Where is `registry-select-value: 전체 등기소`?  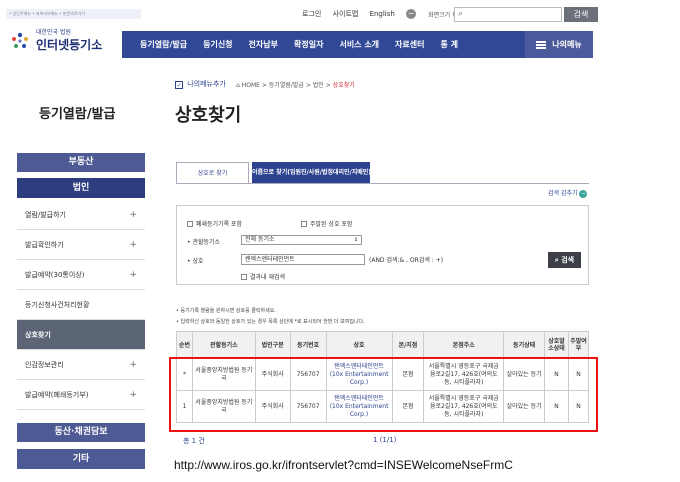 registry-select-value: 전체 등기소 is located at coordinates (260, 239).